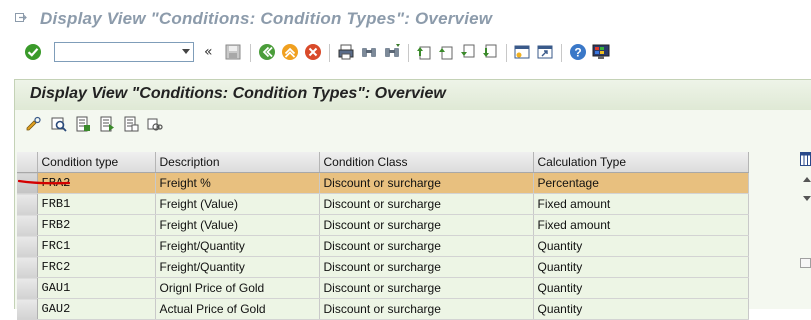 The width and height of the screenshot is (811, 320). Describe the element at coordinates (96, 162) in the screenshot. I see `column-header-condition-type: Condition type` at that location.